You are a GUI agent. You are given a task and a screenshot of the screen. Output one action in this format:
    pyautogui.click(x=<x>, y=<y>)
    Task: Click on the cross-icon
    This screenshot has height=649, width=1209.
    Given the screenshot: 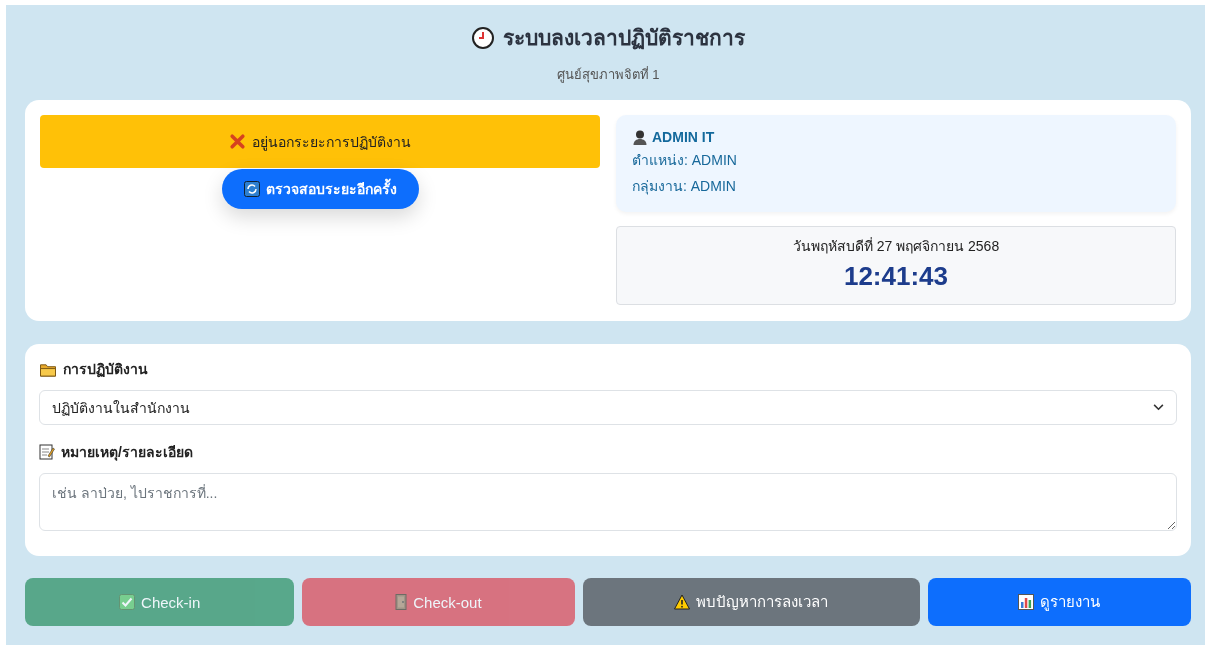 What is the action you would take?
    pyautogui.click(x=237, y=141)
    